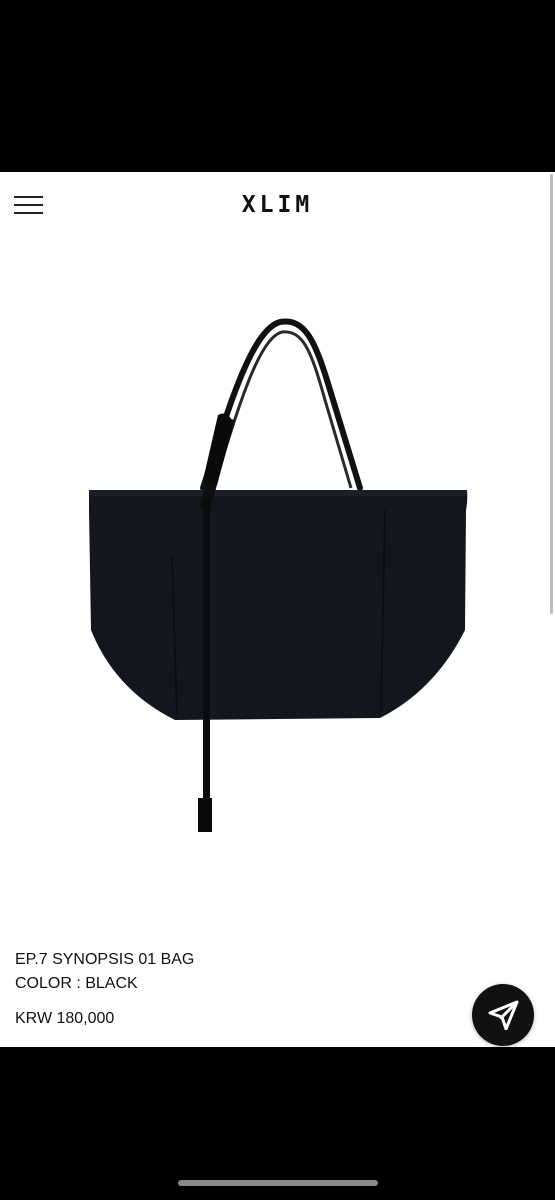  I want to click on product-name: EP.7 SYNOPSIS 01 BAG, so click(105, 959).